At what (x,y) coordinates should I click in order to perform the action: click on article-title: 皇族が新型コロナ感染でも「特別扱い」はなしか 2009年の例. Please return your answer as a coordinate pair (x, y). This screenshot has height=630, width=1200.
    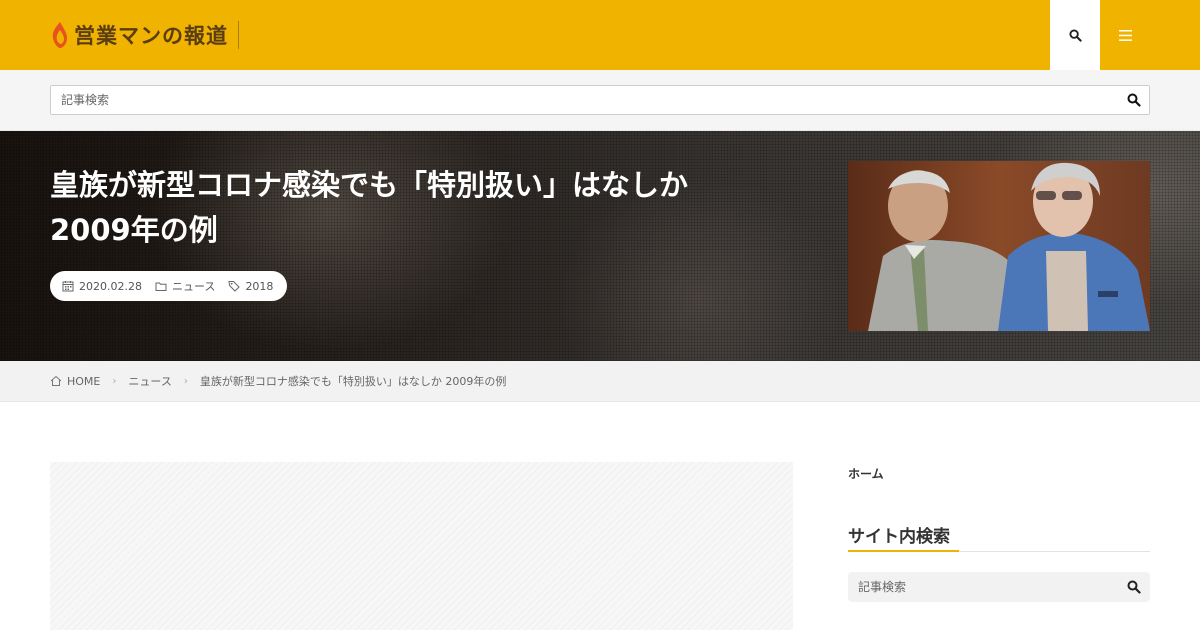
    Looking at the image, I should click on (369, 207).